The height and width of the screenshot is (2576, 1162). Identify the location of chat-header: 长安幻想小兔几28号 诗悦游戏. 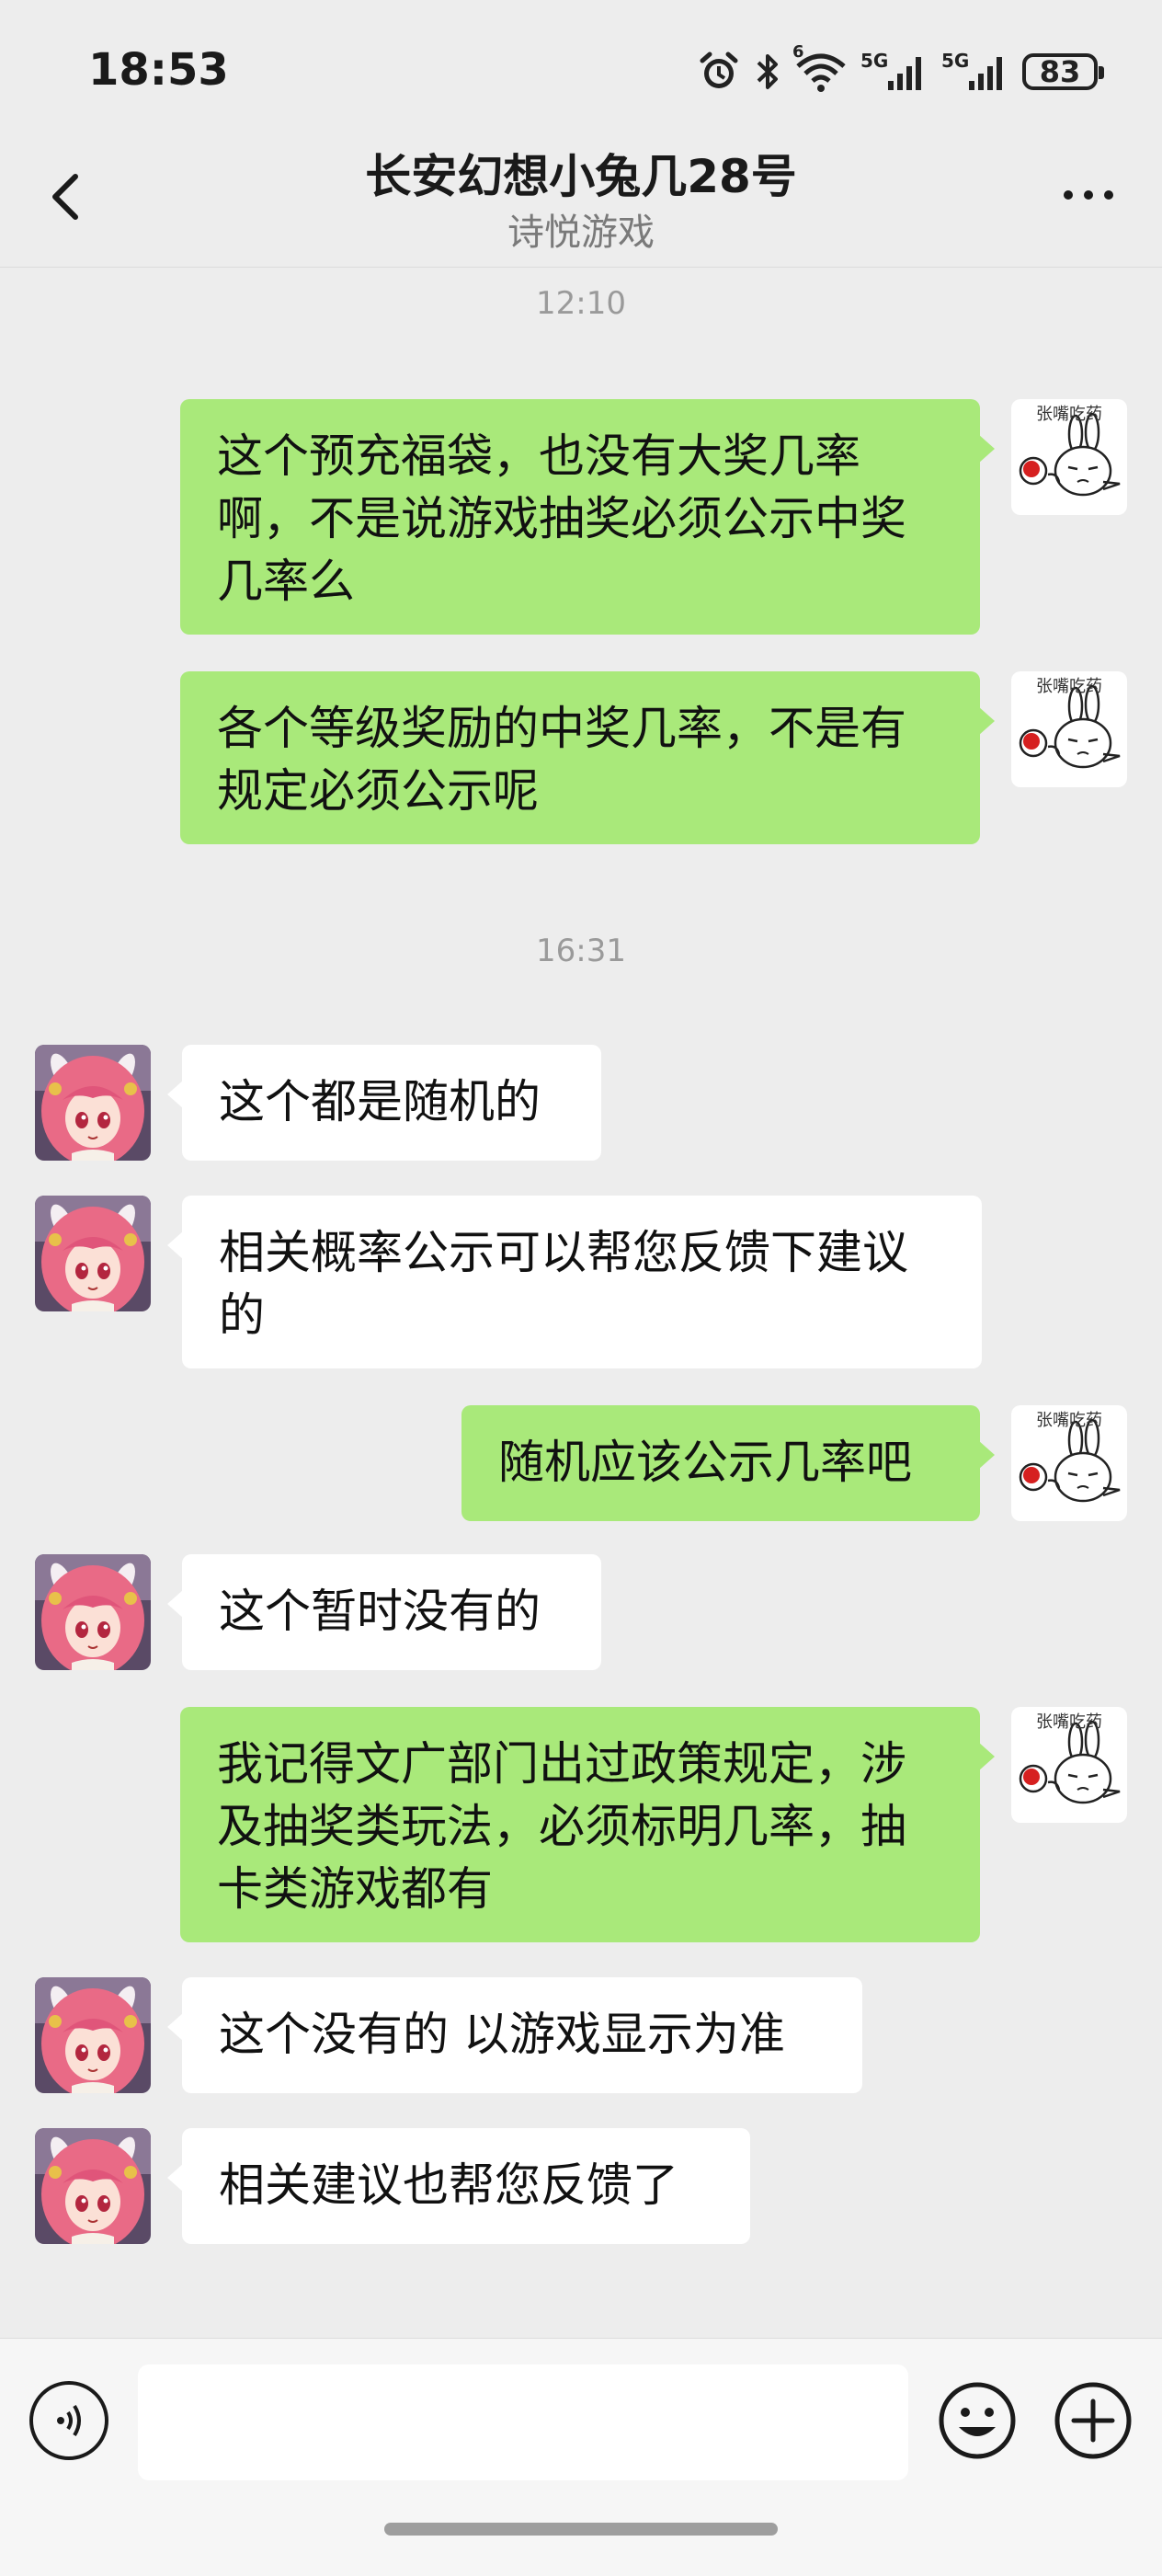
(581, 203).